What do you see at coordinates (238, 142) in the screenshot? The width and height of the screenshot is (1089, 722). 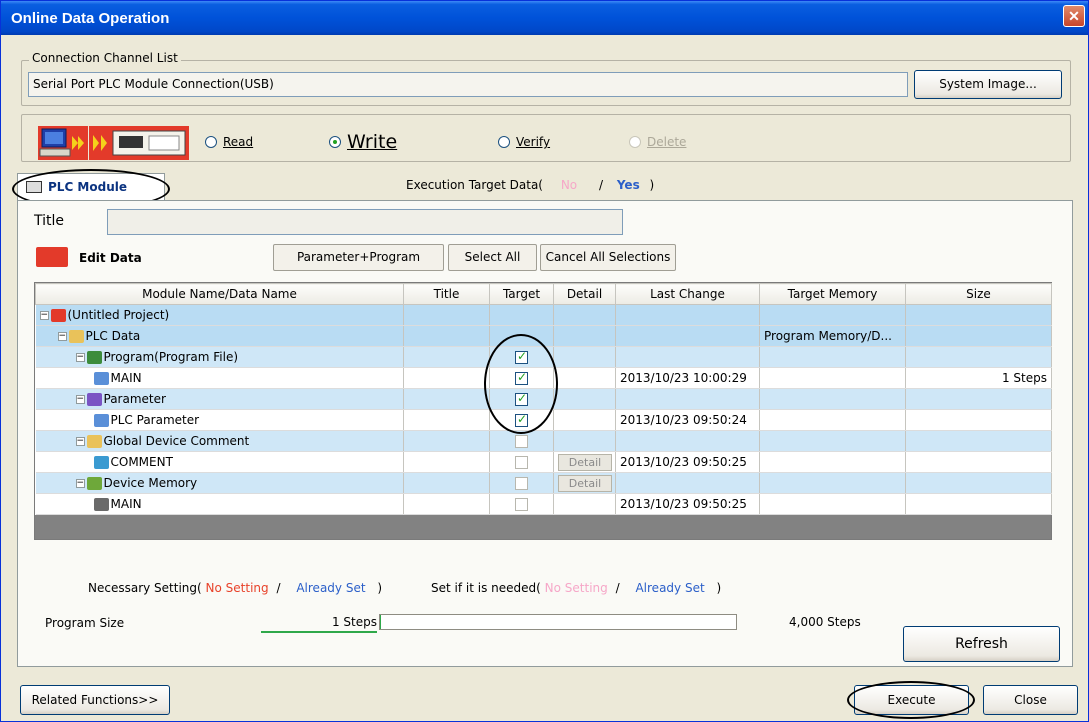 I see `read-radio-label: Read` at bounding box center [238, 142].